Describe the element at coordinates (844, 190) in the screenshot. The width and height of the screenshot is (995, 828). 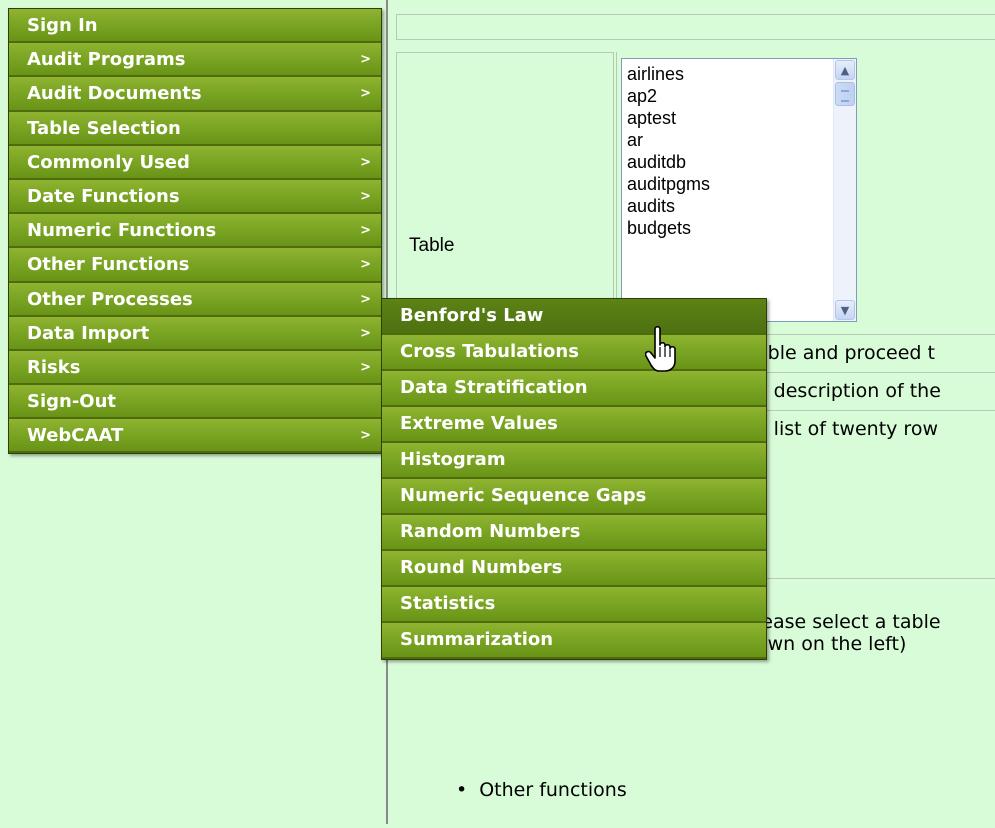
I see `listbox-scrollbar: ▲ ▼` at that location.